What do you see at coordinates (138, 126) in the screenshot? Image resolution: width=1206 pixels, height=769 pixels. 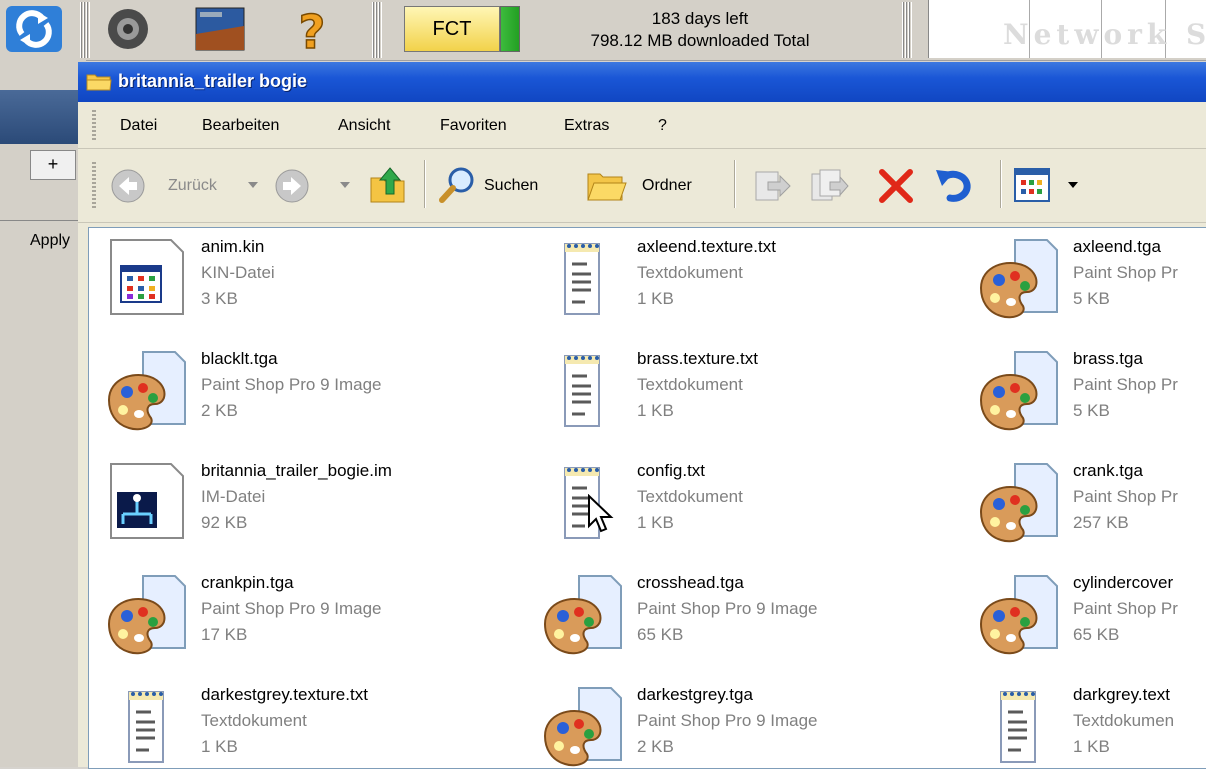 I see `menu-datei: Datei` at bounding box center [138, 126].